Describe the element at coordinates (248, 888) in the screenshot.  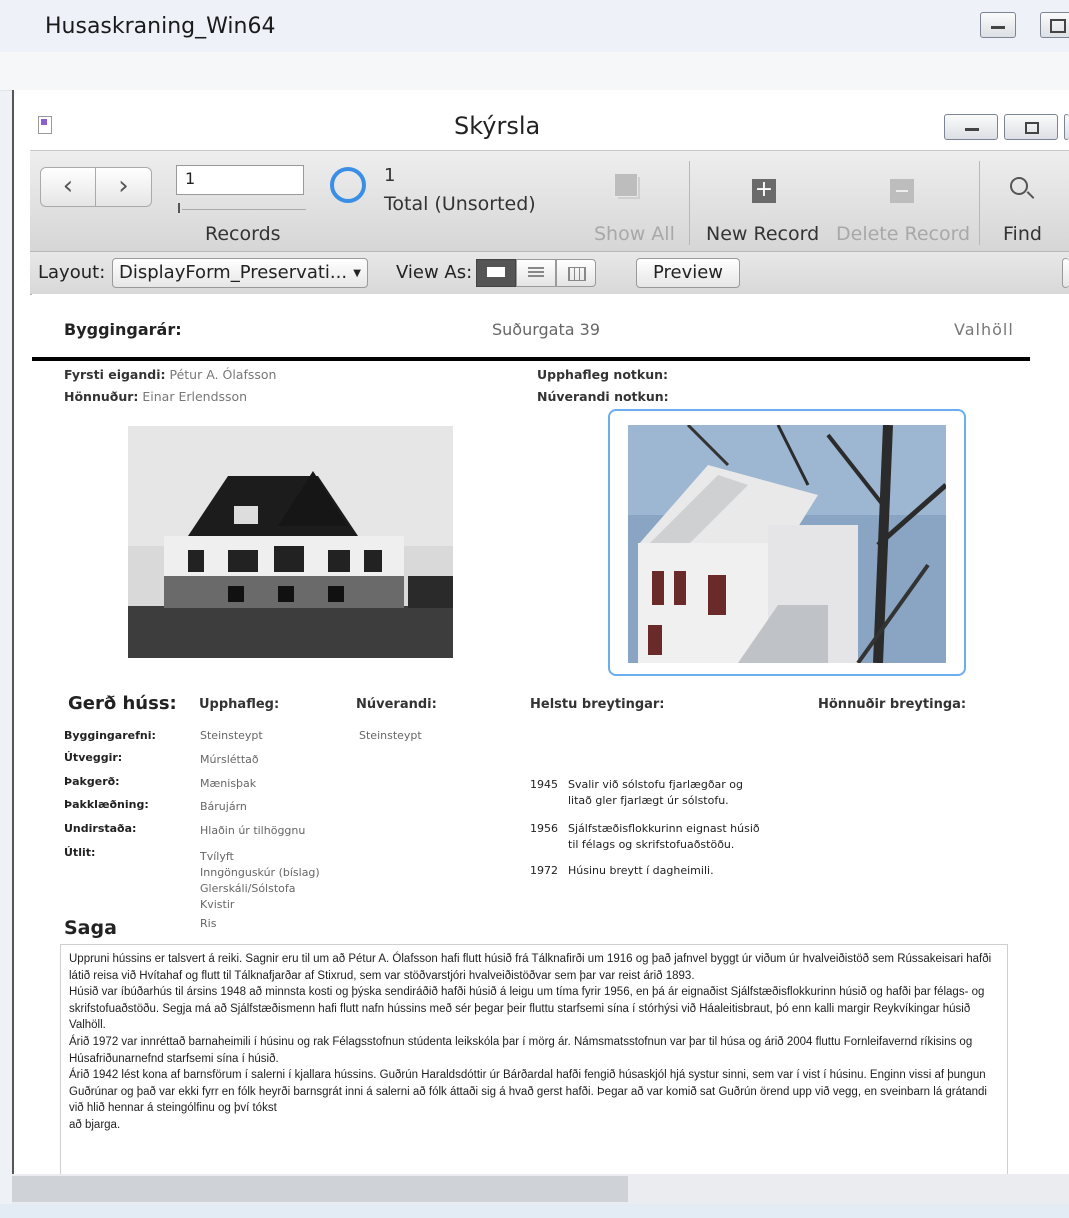
I see `utlit-extra: Glerskáli/Sólstofa` at that location.